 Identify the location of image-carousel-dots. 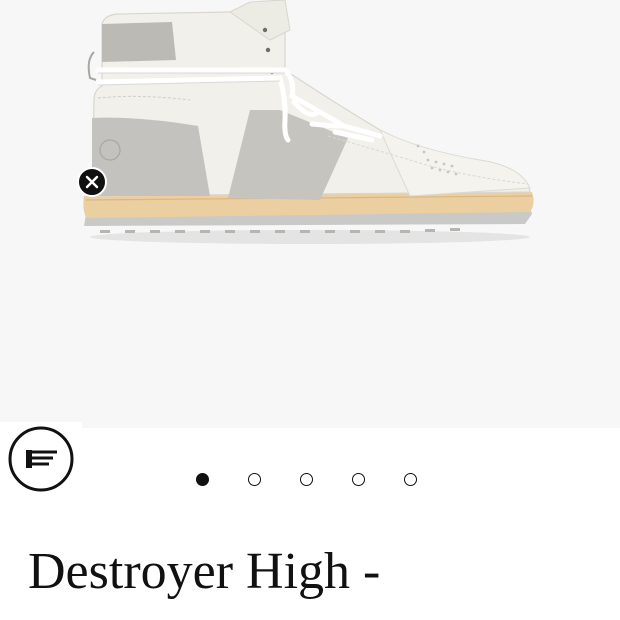
(306, 479).